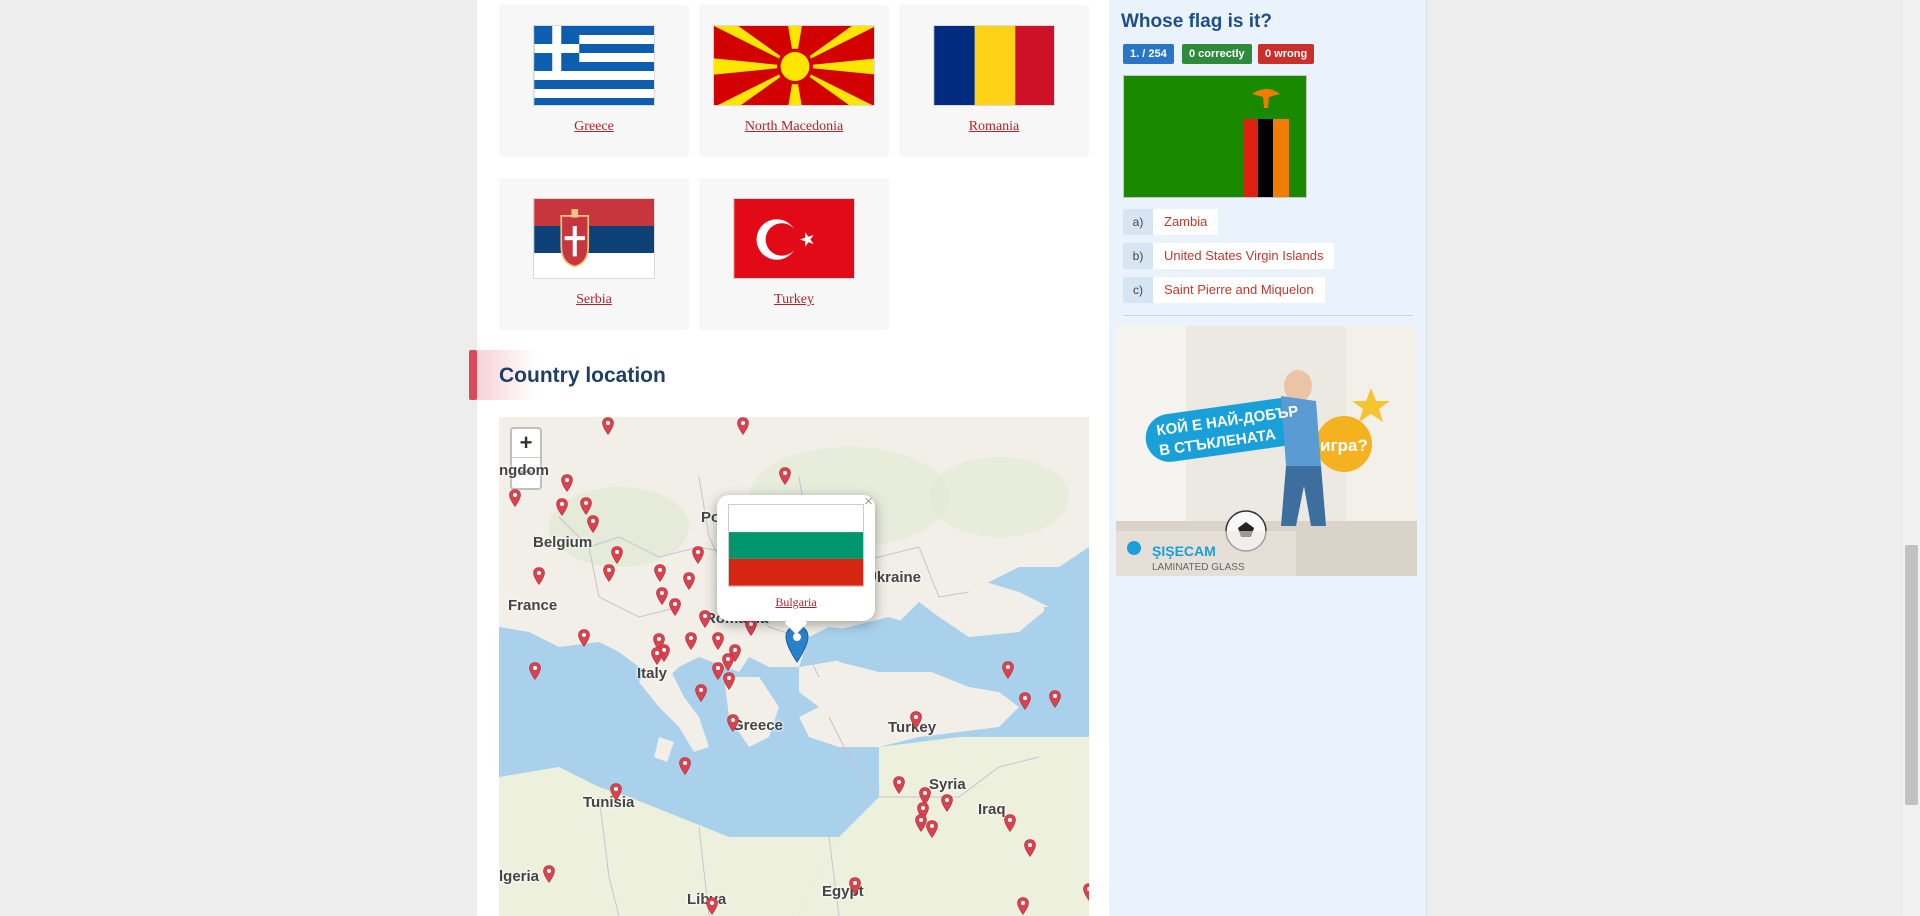 Image resolution: width=1920 pixels, height=916 pixels. I want to click on zoom-in-button: +, so click(526, 443).